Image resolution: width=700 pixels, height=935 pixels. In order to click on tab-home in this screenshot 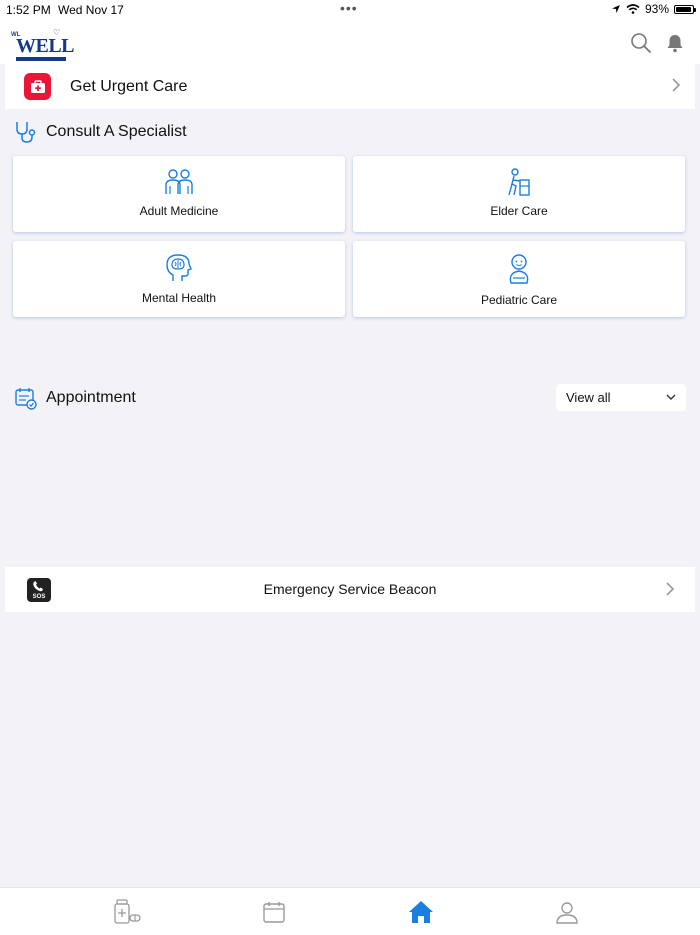, I will do `click(421, 912)`.